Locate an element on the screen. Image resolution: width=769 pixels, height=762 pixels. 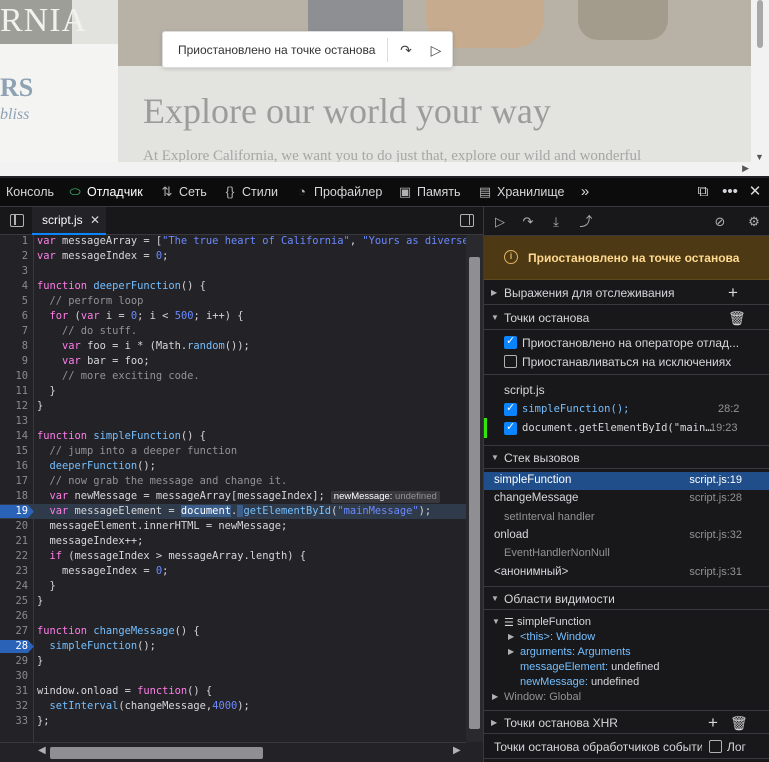
scope-this: <this>: Window is located at coordinates (557, 637).